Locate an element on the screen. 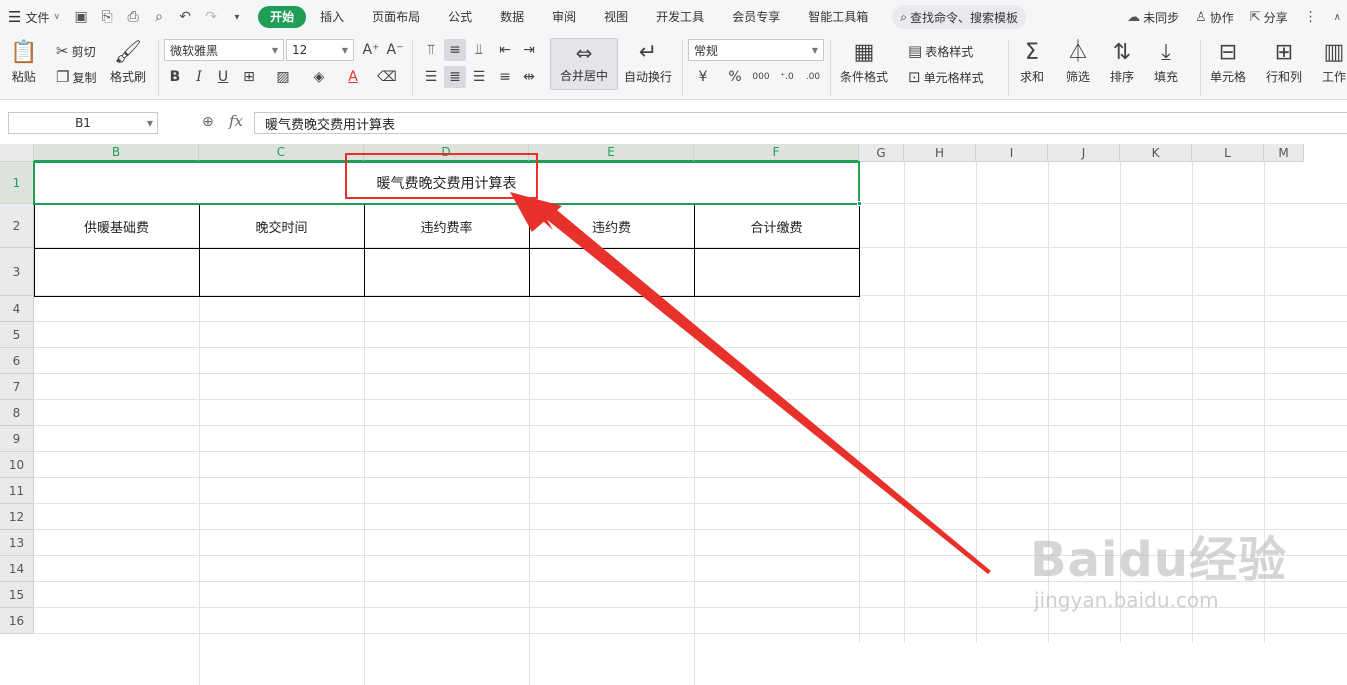  font-increase-icon: A⁺ is located at coordinates (371, 50).